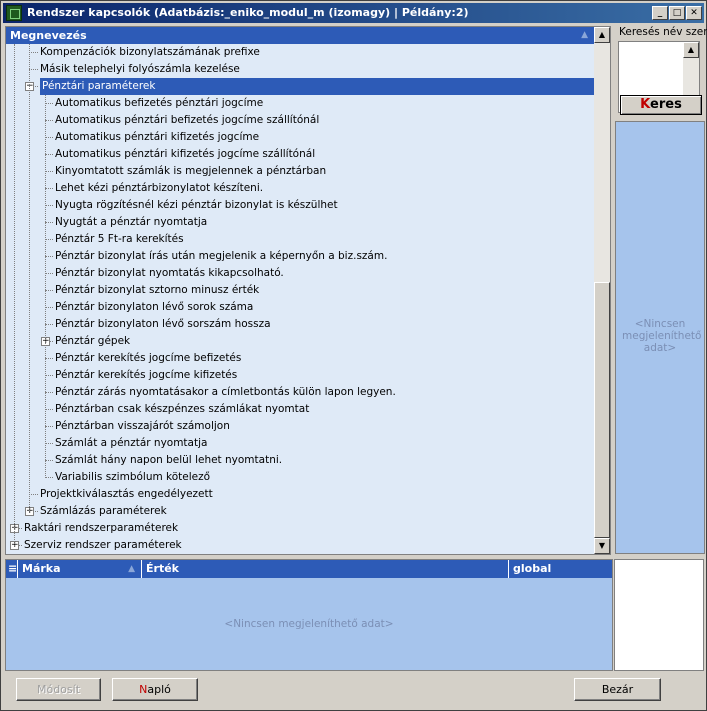 The height and width of the screenshot is (711, 707). I want to click on search-empty-text: <Nincsen megjeleníthető adat>, so click(662, 336).